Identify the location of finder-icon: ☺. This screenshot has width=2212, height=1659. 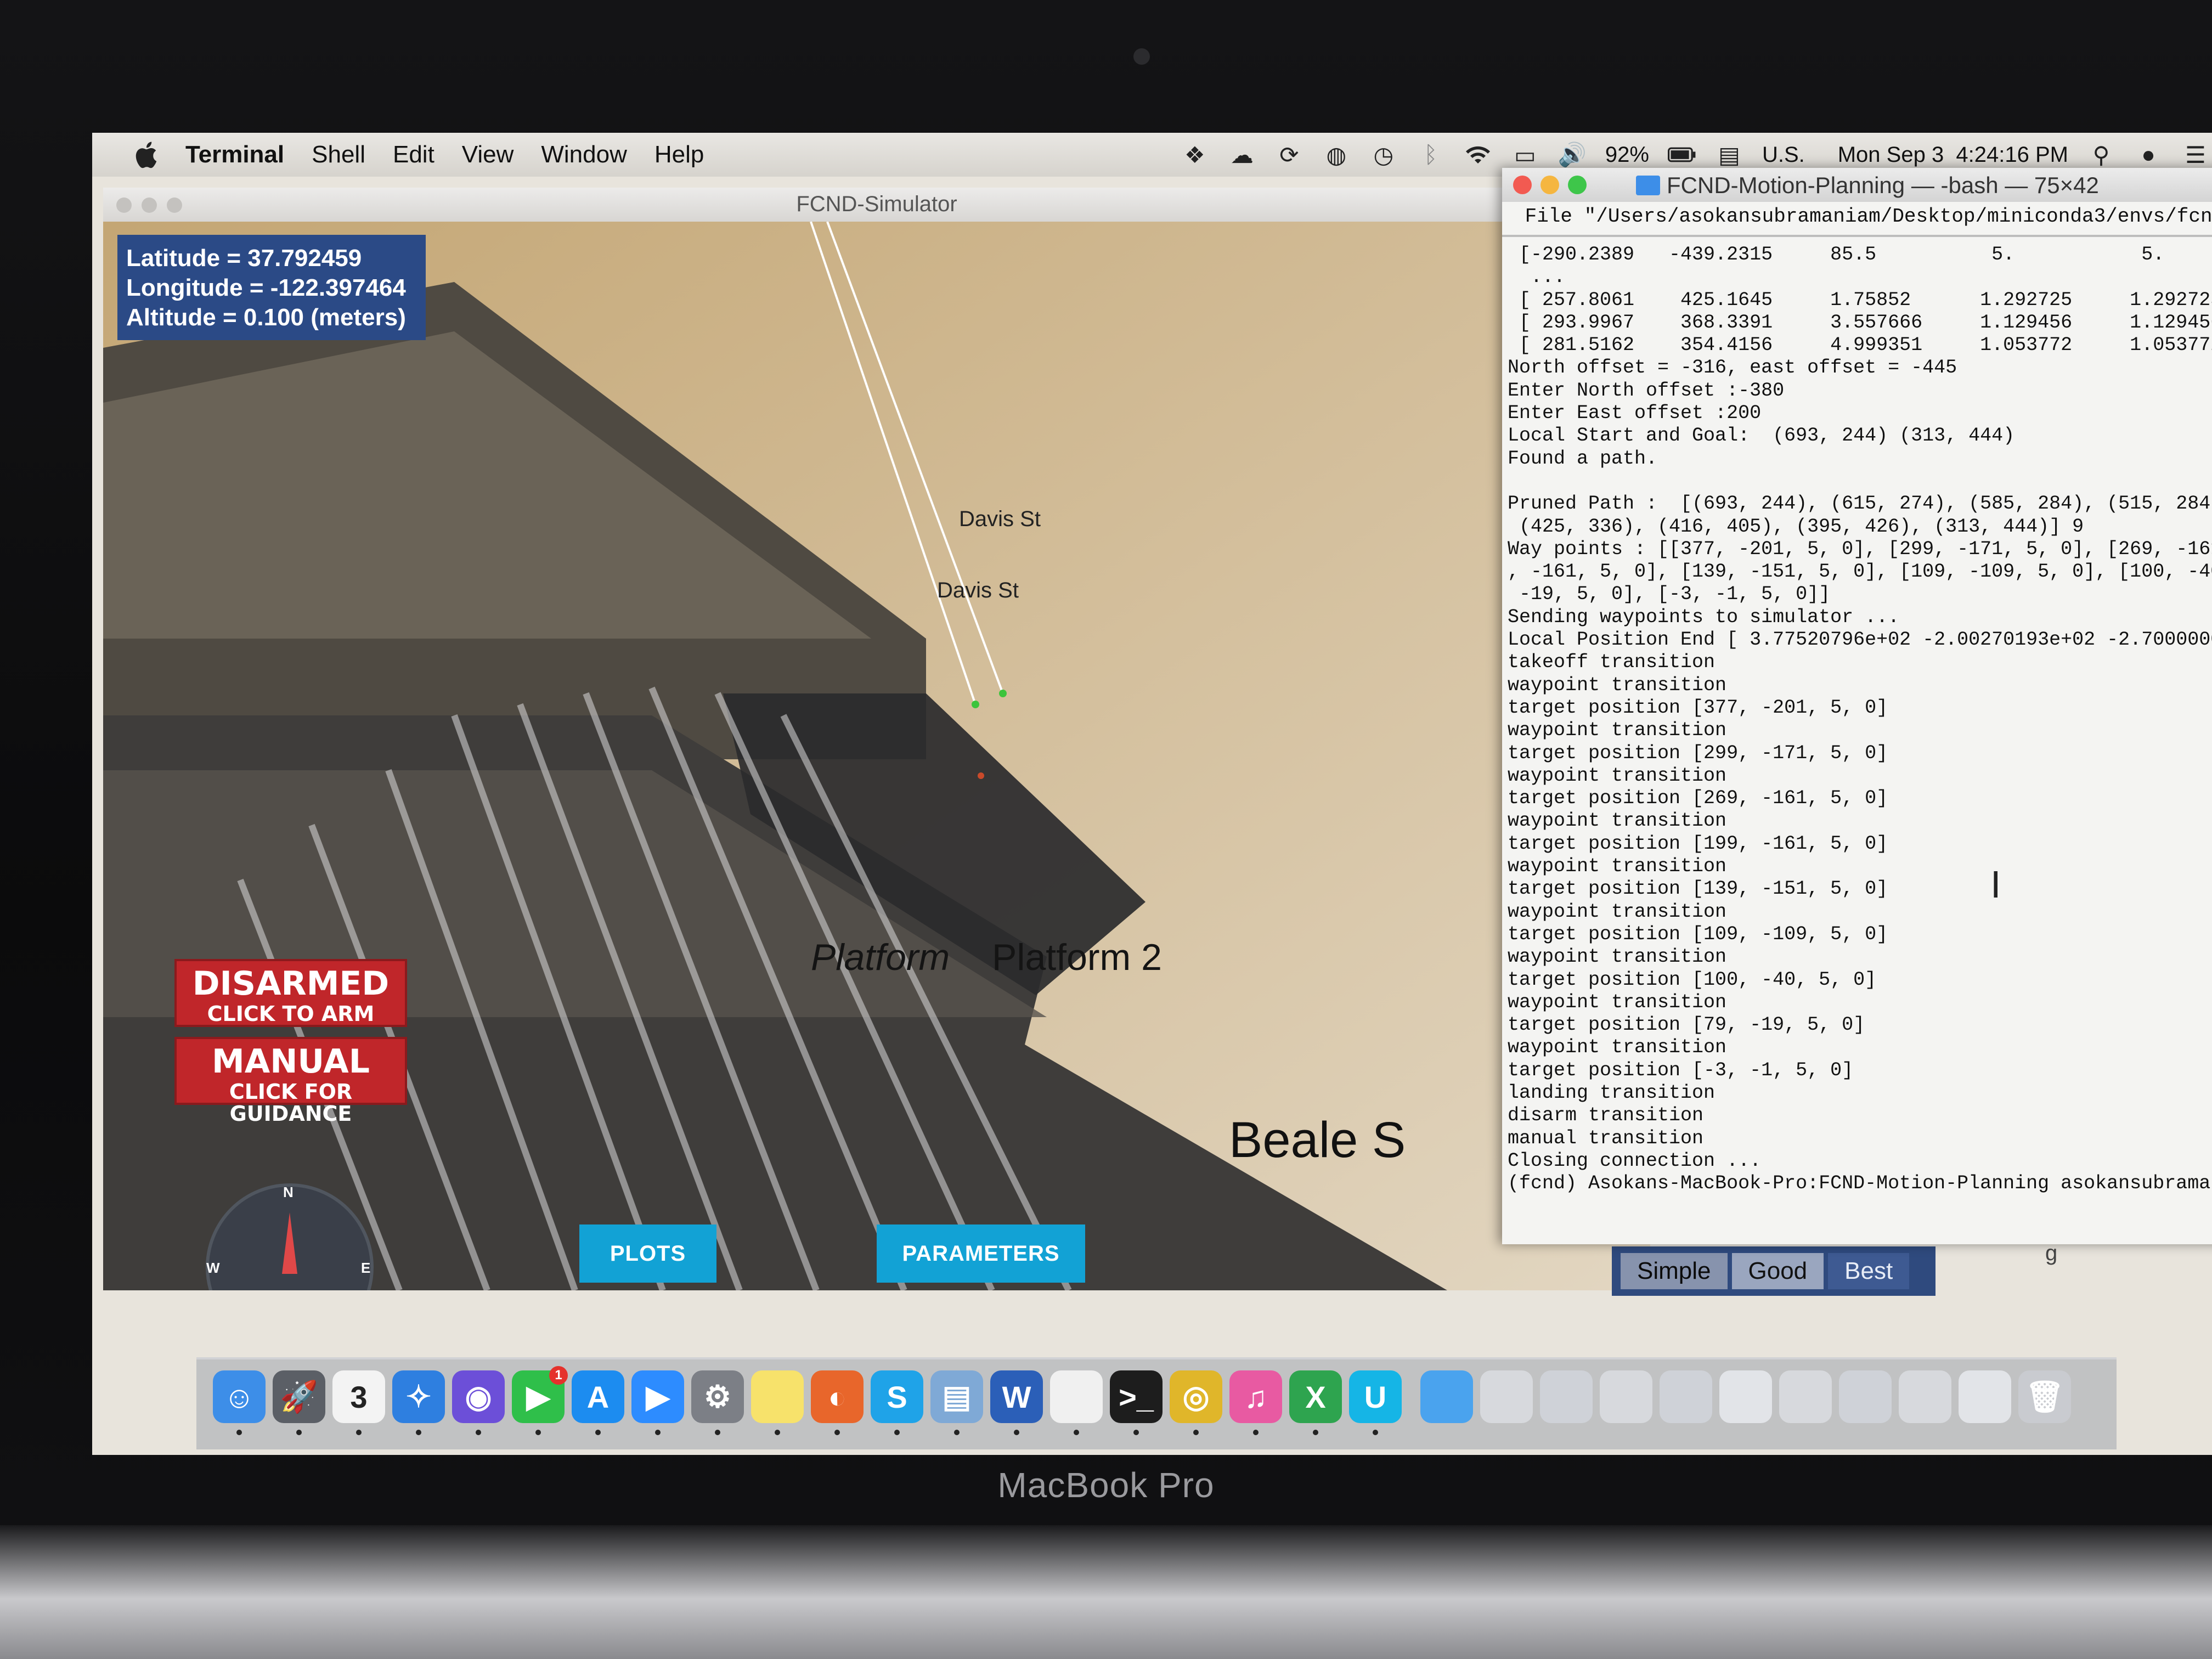
(240, 1396).